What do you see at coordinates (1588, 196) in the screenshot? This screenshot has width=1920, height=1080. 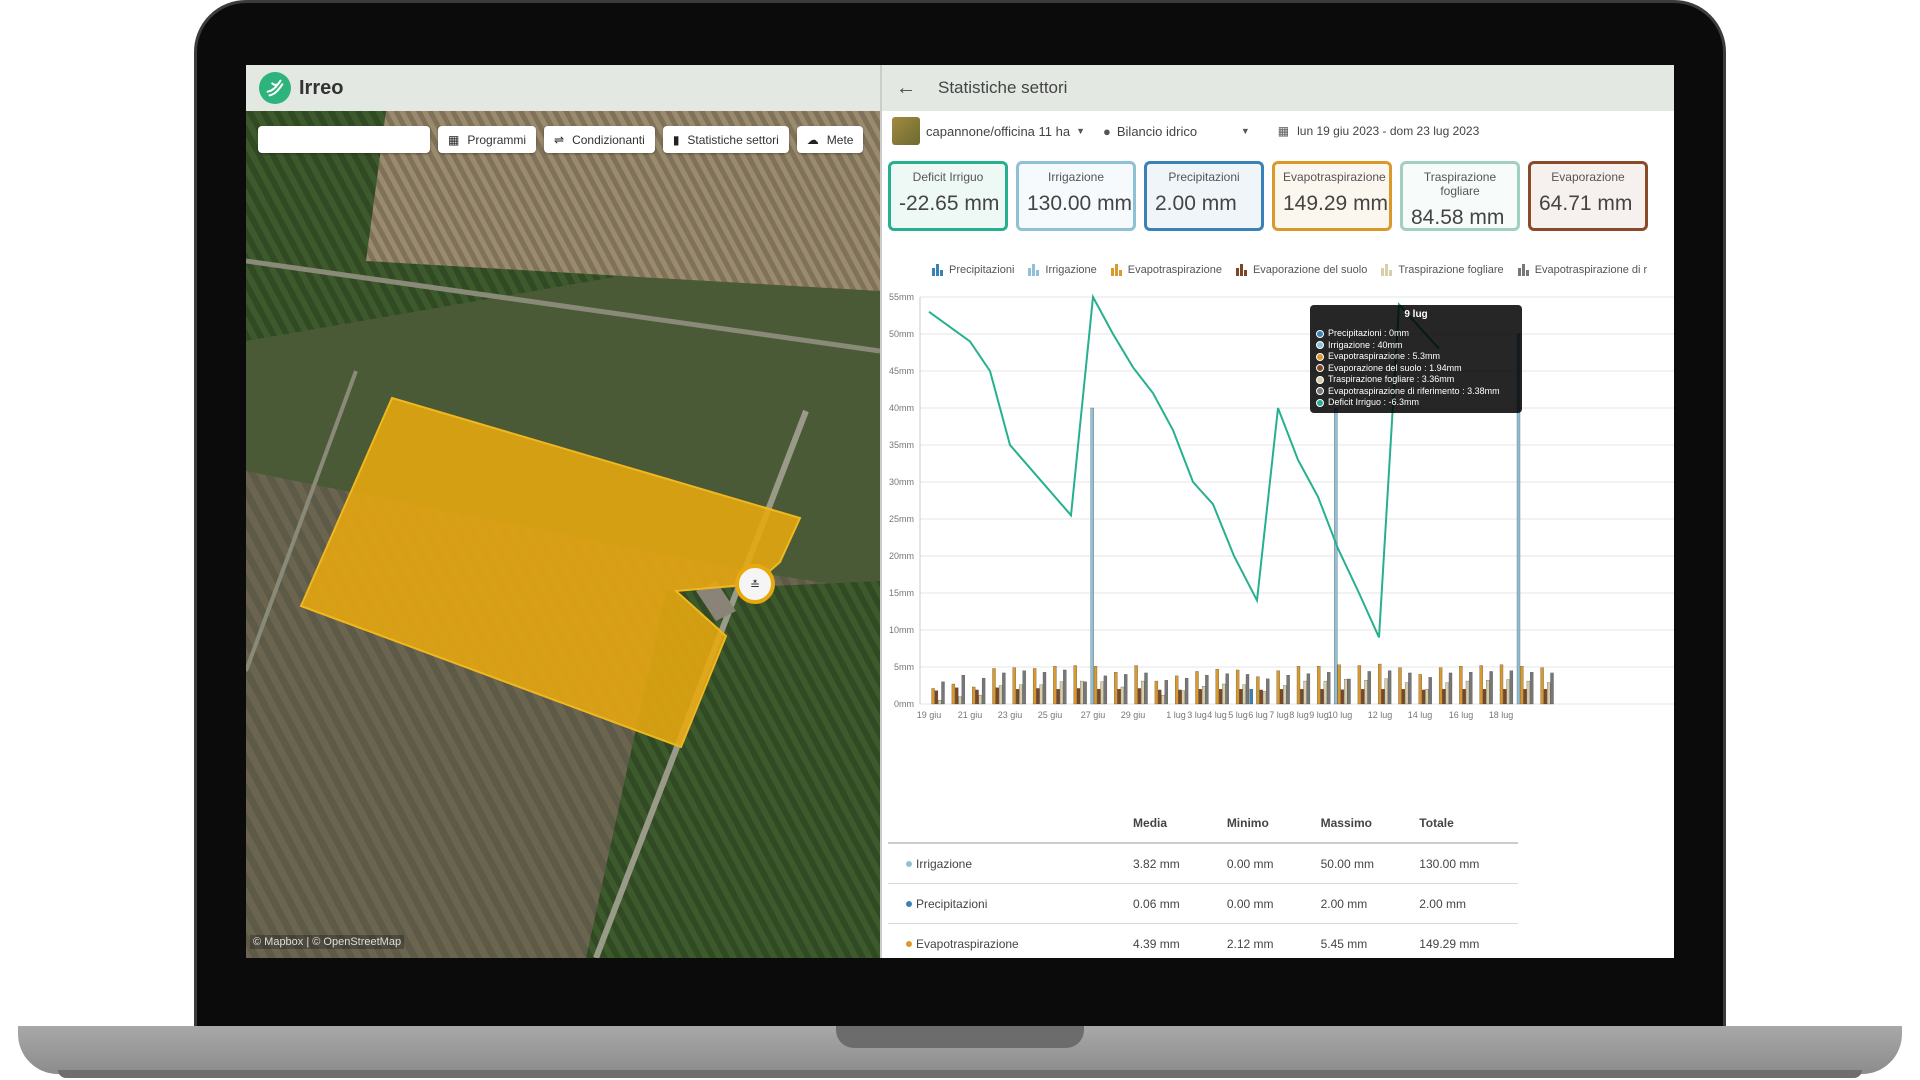 I see `summary-card: Evaporazione 64.71 mm` at bounding box center [1588, 196].